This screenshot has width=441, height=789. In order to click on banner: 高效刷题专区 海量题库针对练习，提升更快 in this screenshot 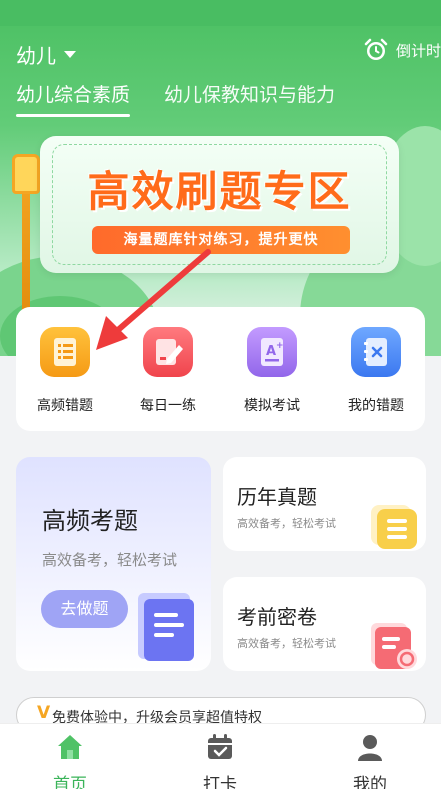, I will do `click(219, 204)`.